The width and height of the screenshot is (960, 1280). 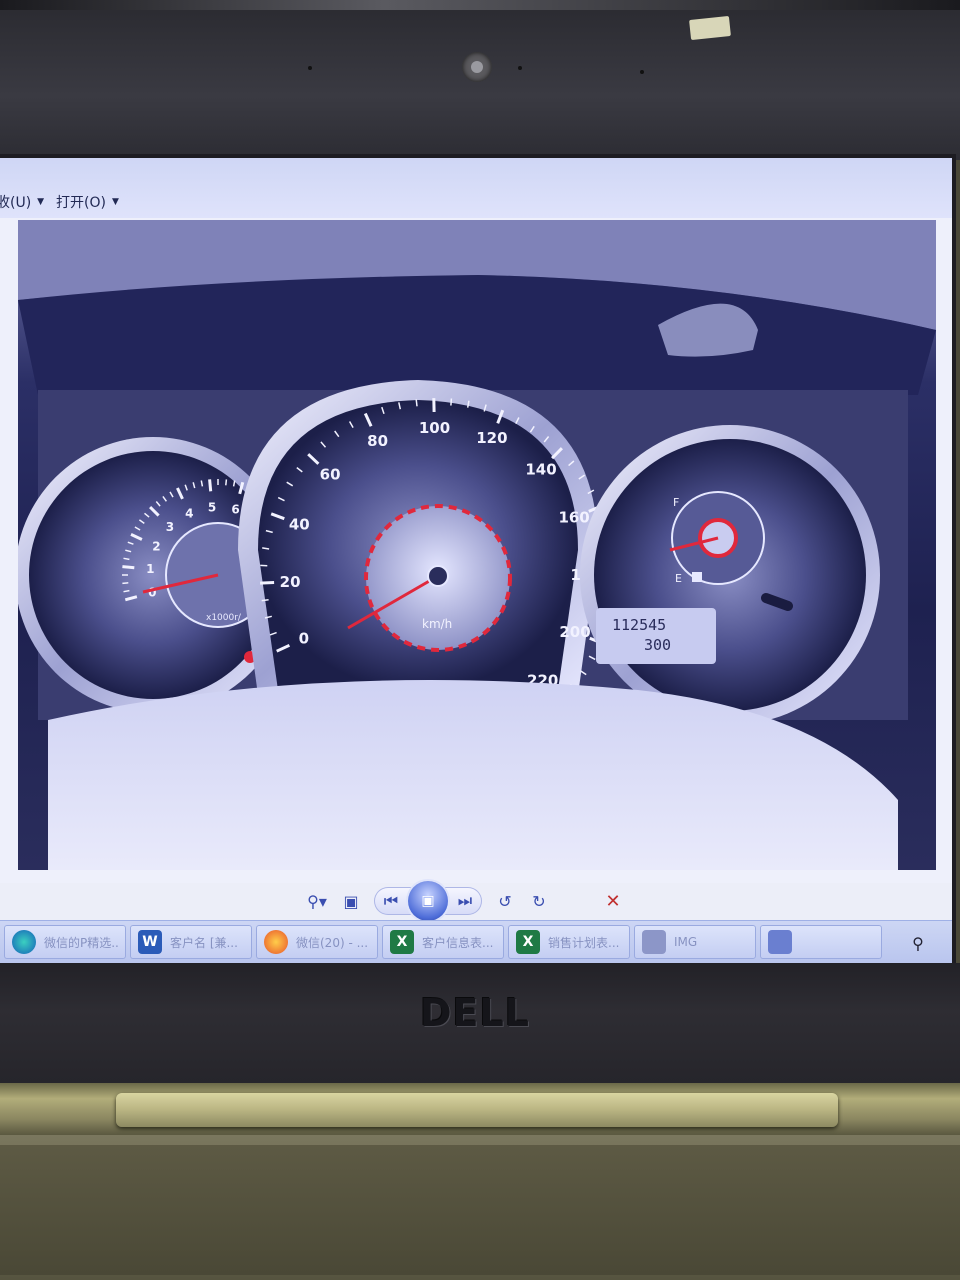 What do you see at coordinates (491, 438) in the screenshot?
I see `speedometer-tick-label: 120` at bounding box center [491, 438].